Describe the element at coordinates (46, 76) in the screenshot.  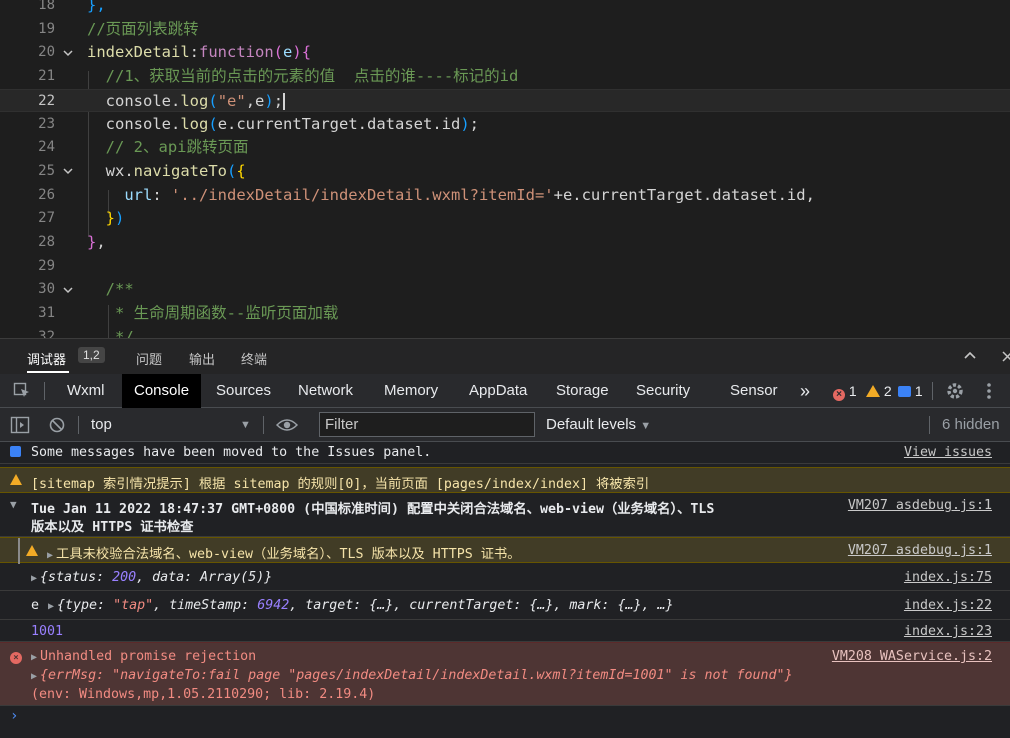
I see `line-number: 21` at that location.